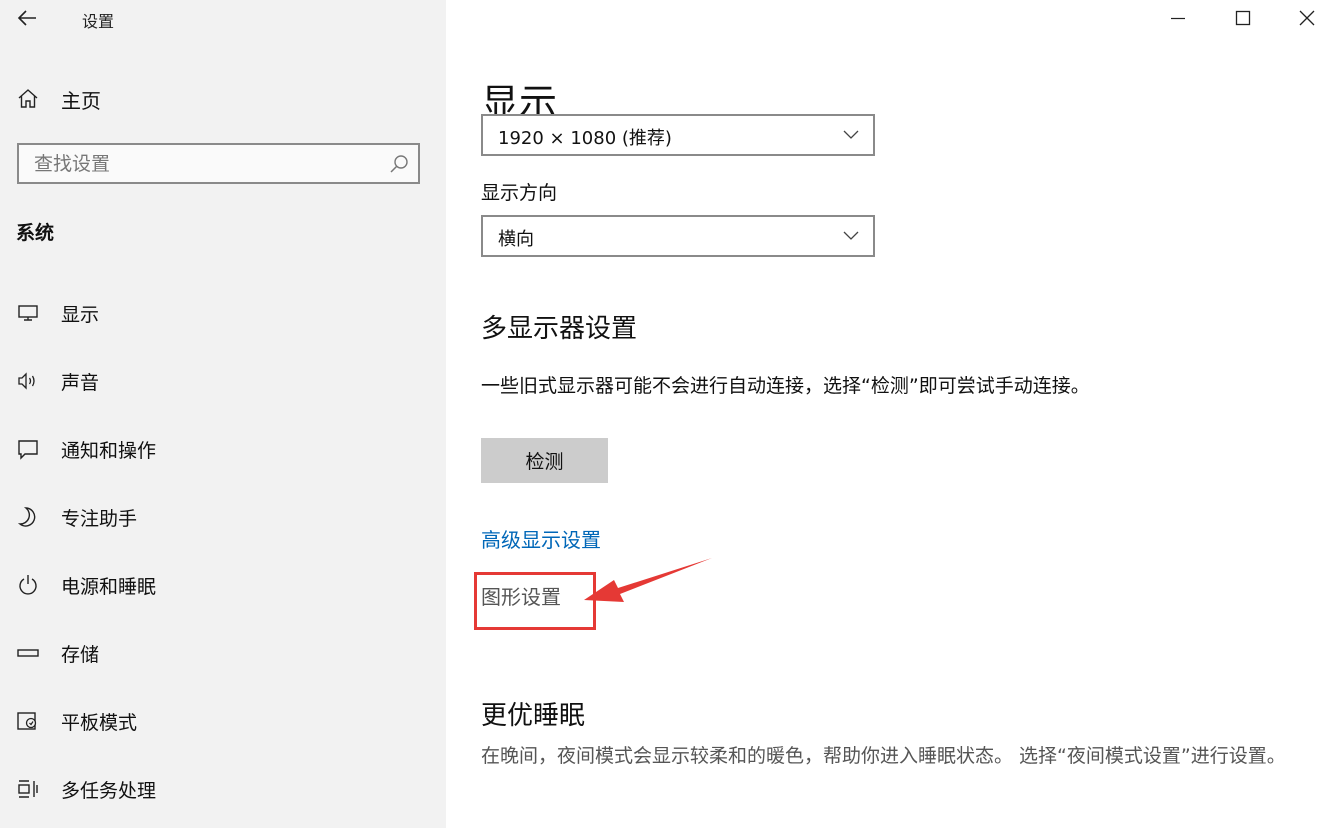 The width and height of the screenshot is (1332, 828). I want to click on maximize-button, so click(1243, 18).